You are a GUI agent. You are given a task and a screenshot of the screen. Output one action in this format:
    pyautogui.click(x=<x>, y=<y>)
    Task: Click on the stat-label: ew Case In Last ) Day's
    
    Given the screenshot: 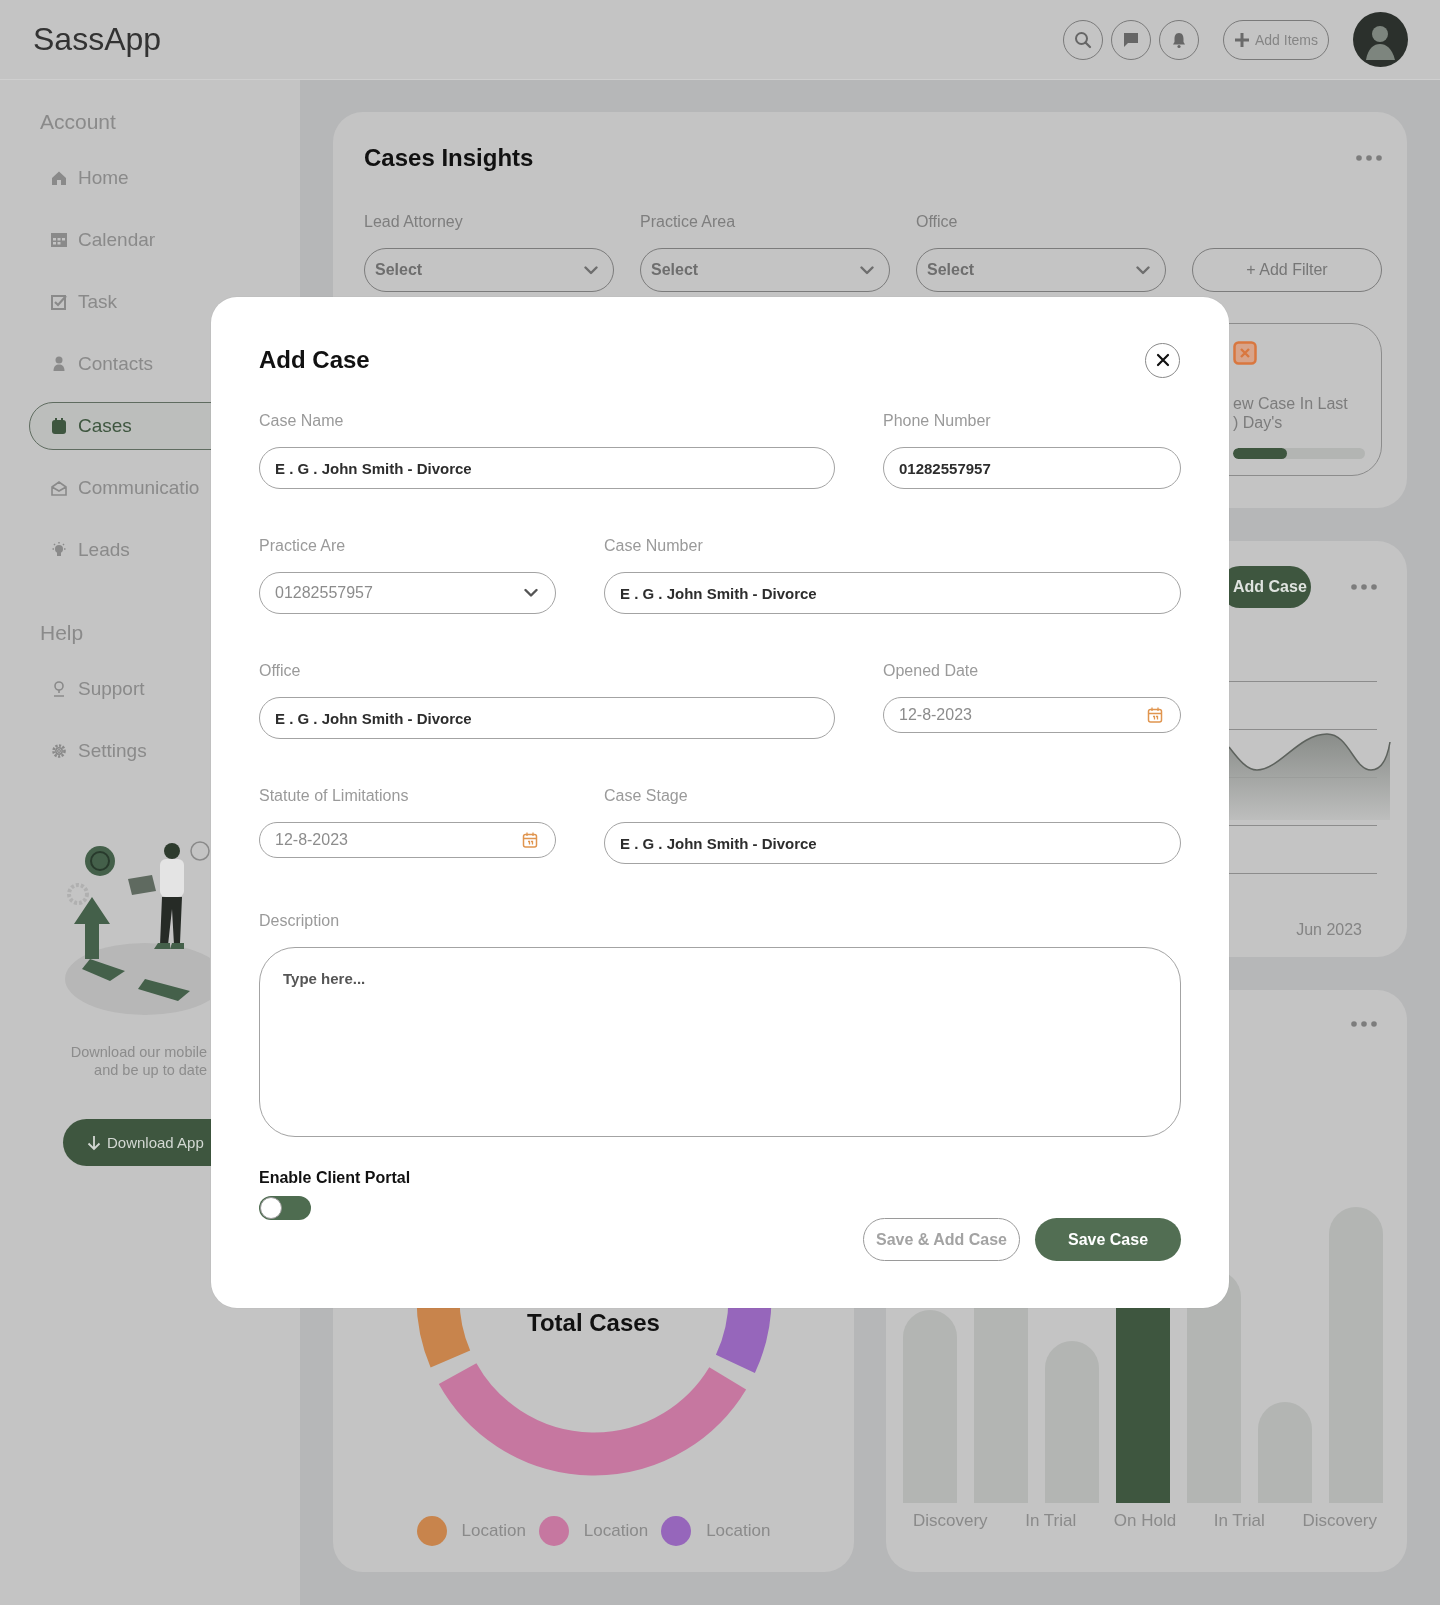 What is the action you would take?
    pyautogui.click(x=1291, y=413)
    